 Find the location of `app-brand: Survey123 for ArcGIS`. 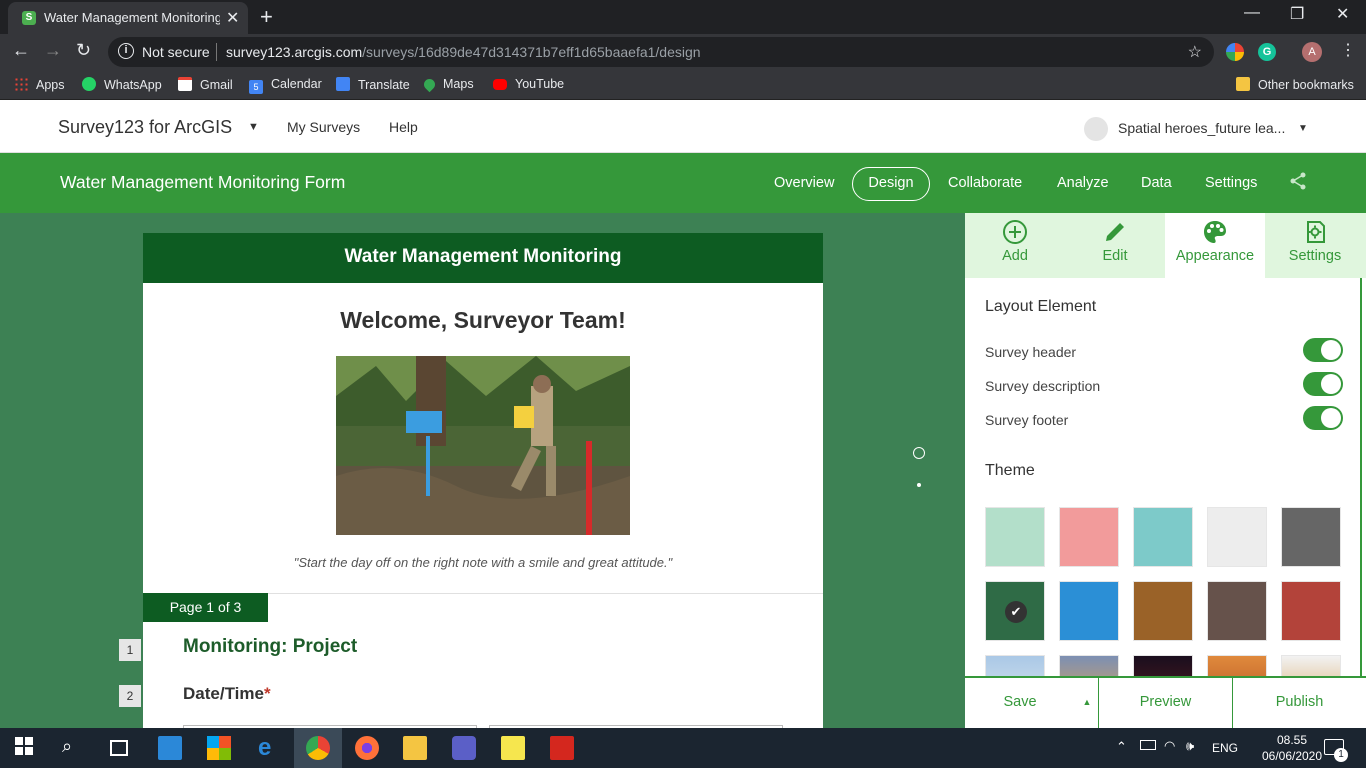

app-brand: Survey123 for ArcGIS is located at coordinates (145, 127).